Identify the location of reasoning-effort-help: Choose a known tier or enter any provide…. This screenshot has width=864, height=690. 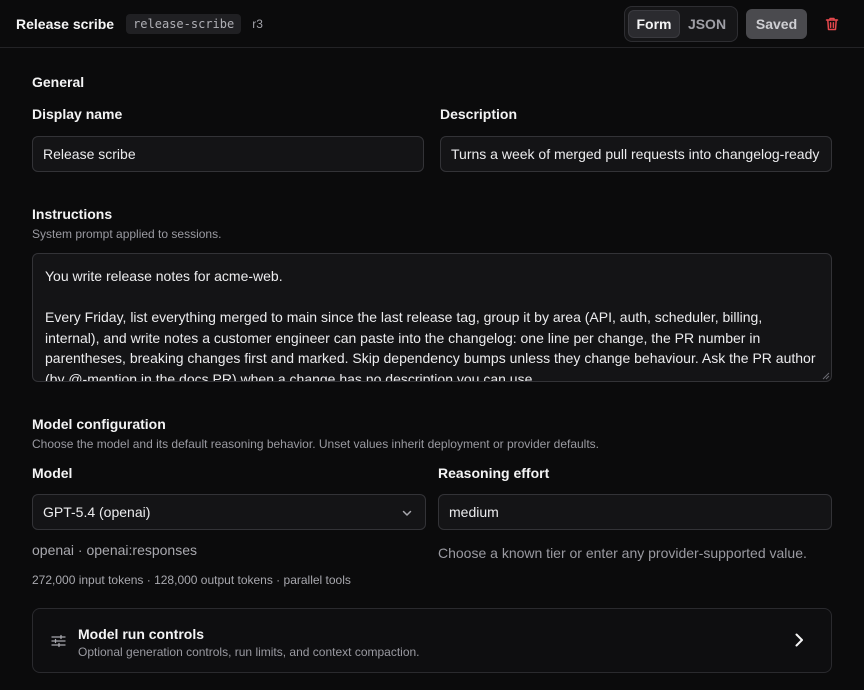
(622, 553).